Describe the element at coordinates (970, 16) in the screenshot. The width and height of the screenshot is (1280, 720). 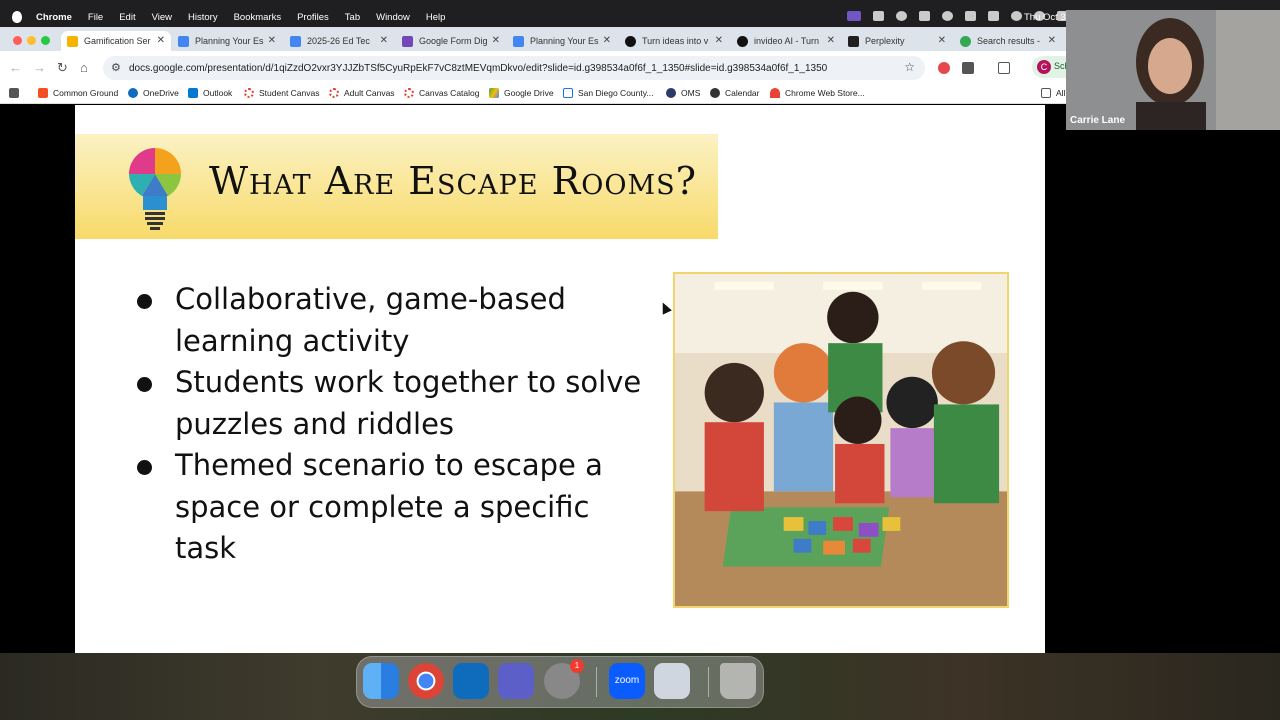
I see `clipboard-icon` at that location.